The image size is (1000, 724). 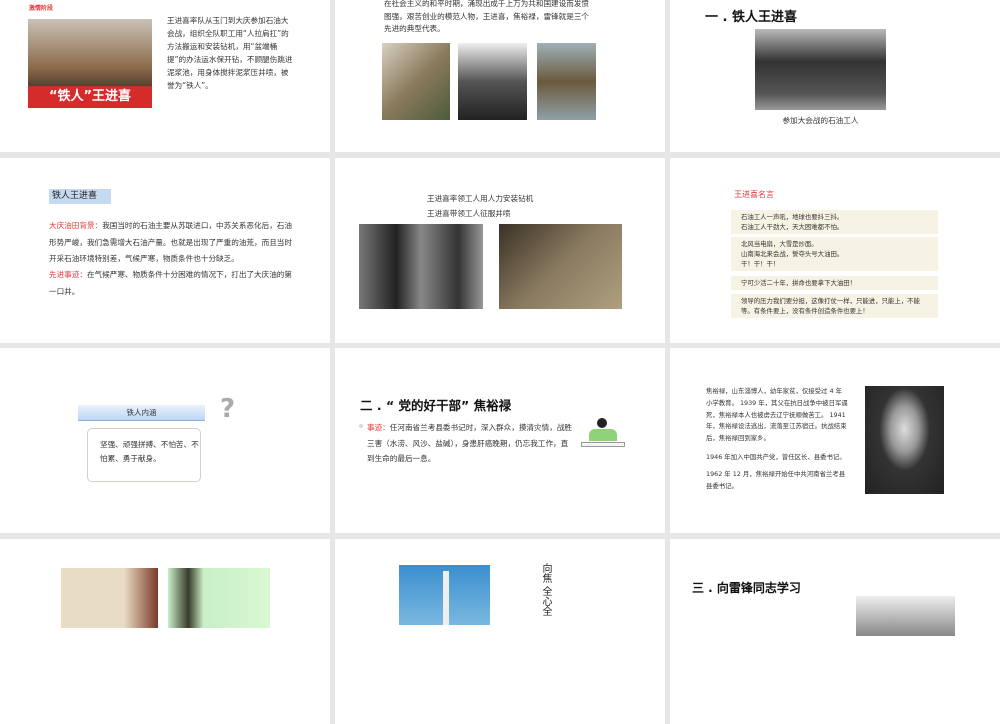 I want to click on bullet-icon, so click(x=361, y=426).